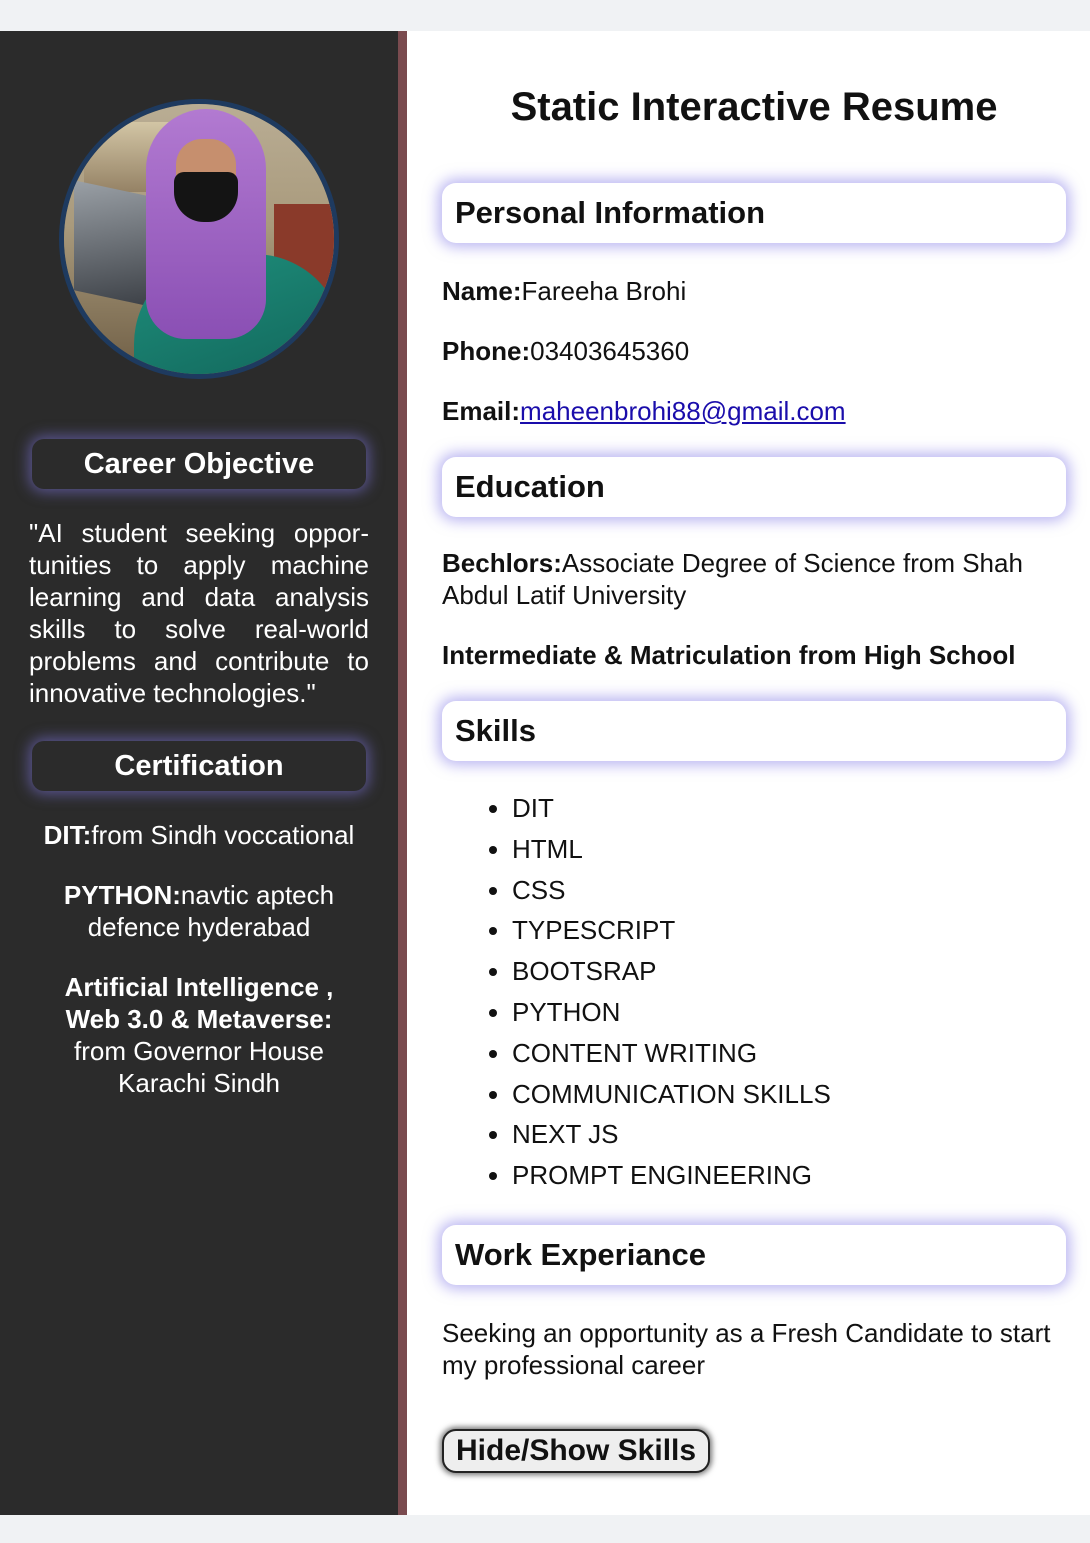 The height and width of the screenshot is (1543, 1090). I want to click on name-label: Name:, so click(482, 291).